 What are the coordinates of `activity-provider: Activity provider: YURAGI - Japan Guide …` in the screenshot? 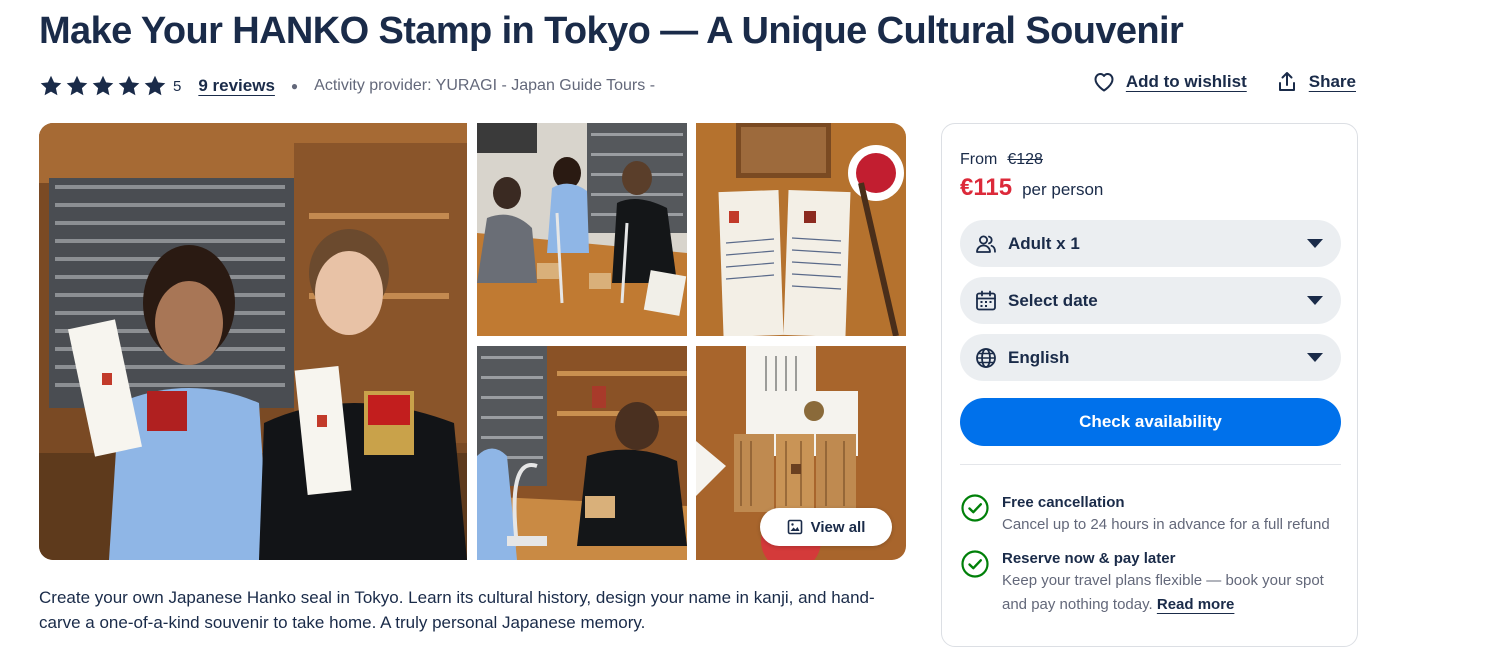 It's located at (485, 85).